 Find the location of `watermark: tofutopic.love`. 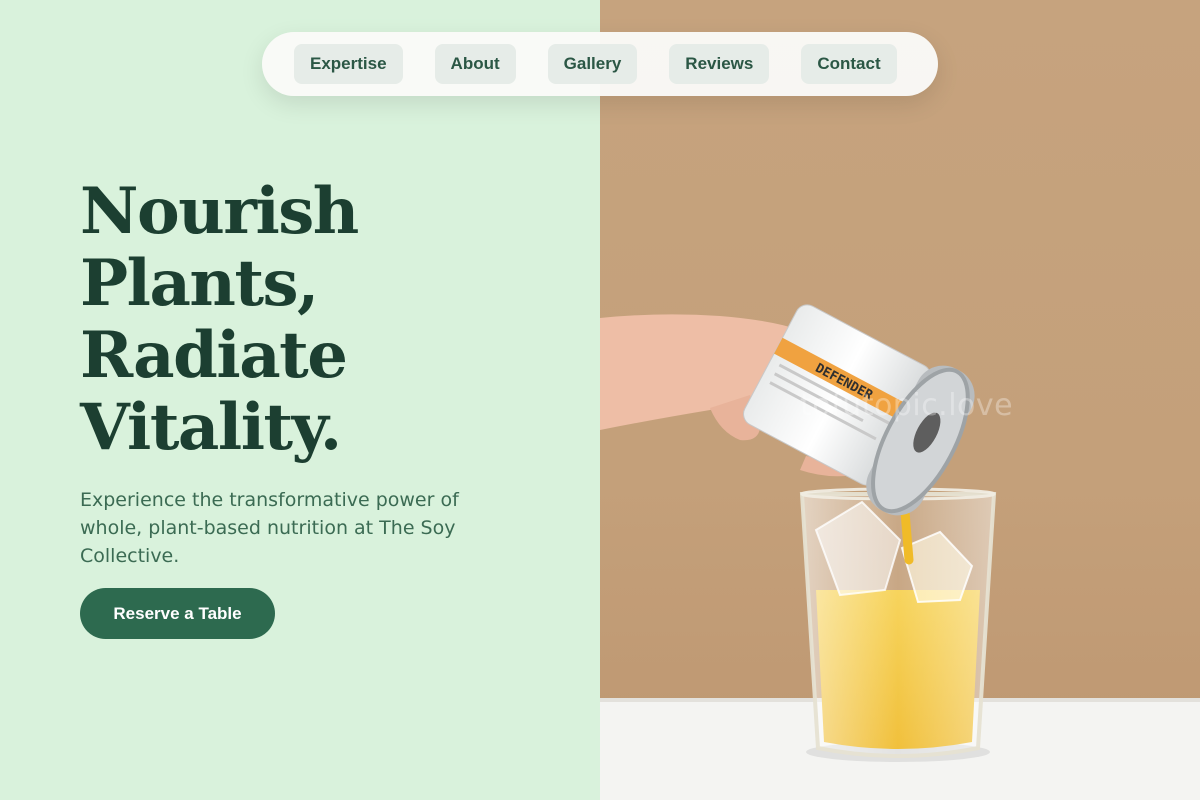

watermark: tofutopic.love is located at coordinates (907, 405).